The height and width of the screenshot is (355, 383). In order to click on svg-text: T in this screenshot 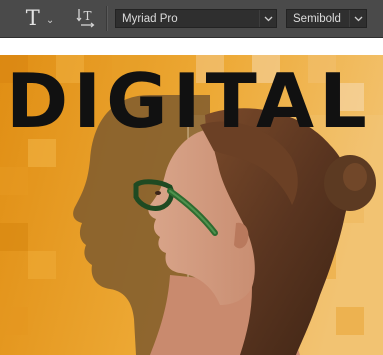, I will do `click(88, 16)`.